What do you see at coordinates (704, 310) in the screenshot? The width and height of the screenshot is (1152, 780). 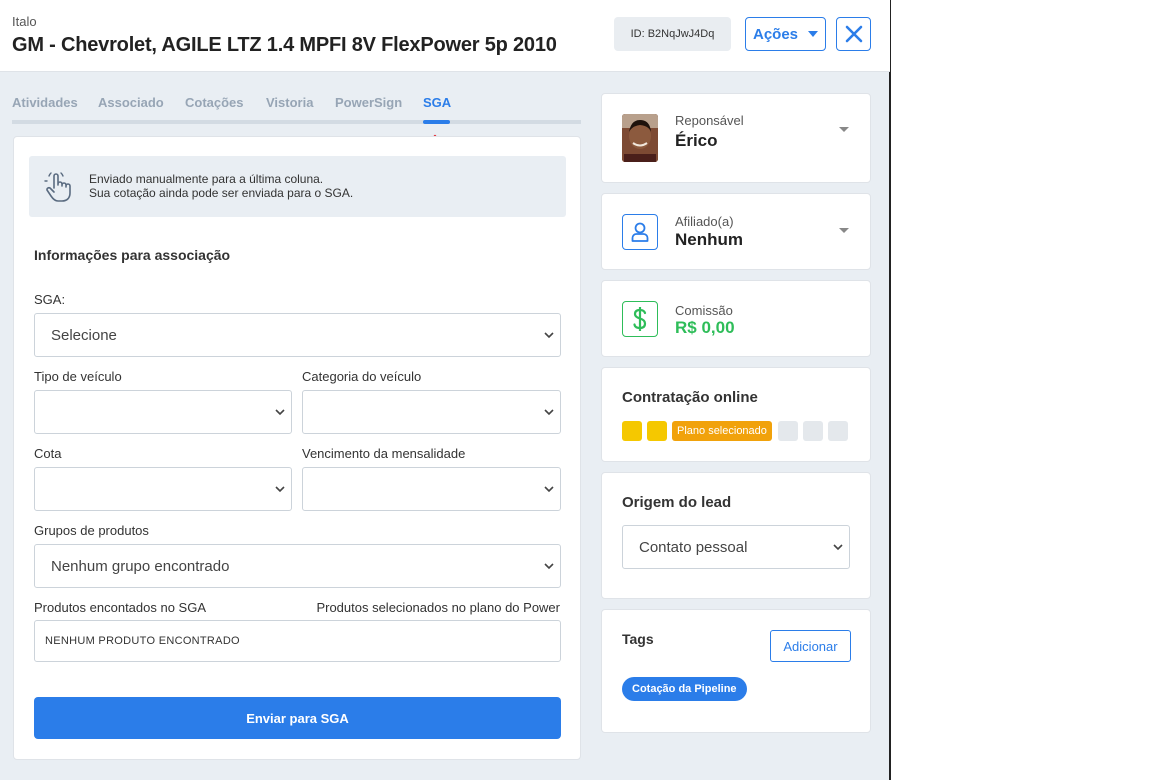 I see `commission-label: Comissão` at bounding box center [704, 310].